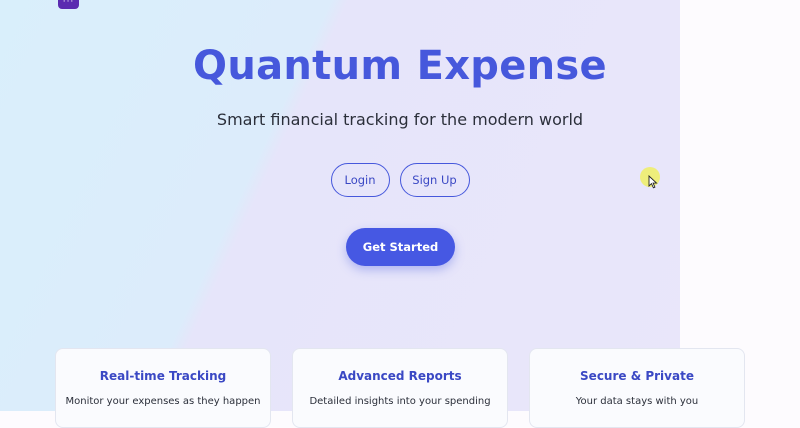  What do you see at coordinates (637, 376) in the screenshot?
I see `feature-title: Secure & Private` at bounding box center [637, 376].